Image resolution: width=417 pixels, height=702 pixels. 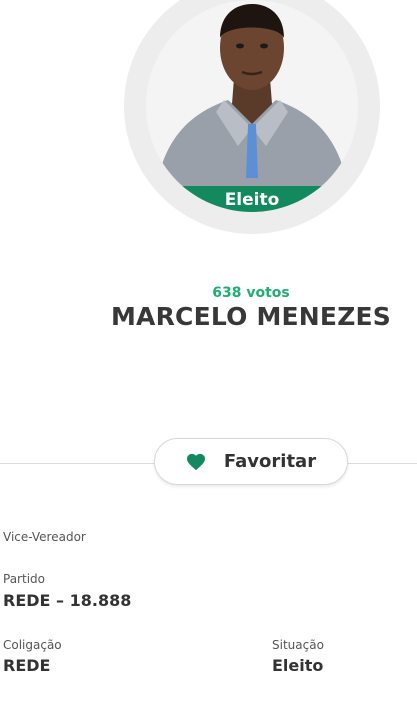 I want to click on favorite-button: Favoritar, so click(x=251, y=461).